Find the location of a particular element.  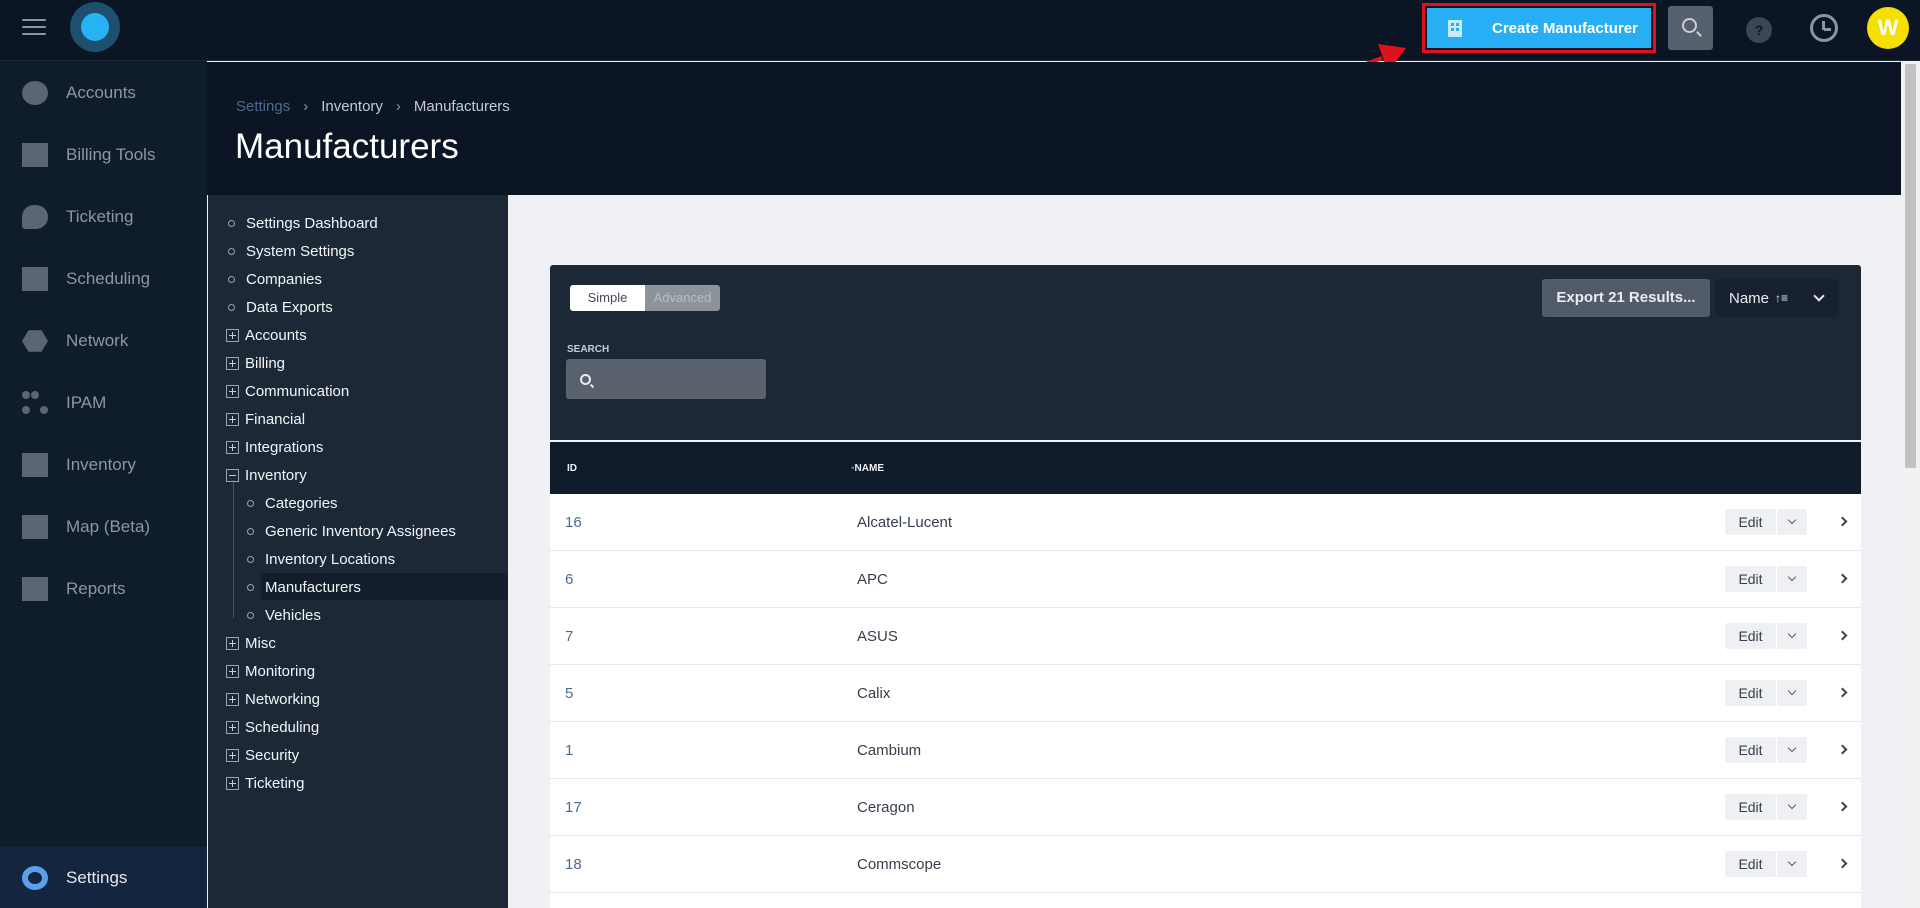

sidebar-item-inventory: Inventory is located at coordinates (103, 465).